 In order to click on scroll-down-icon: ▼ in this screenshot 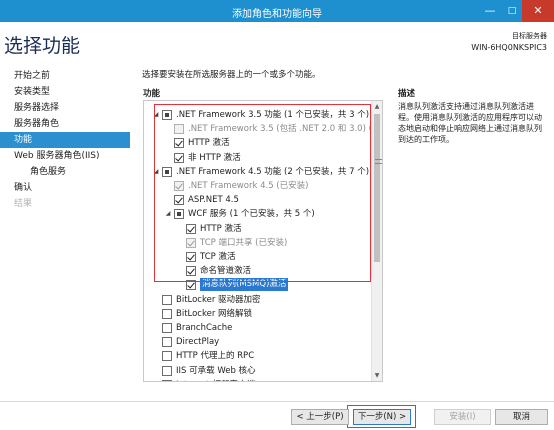, I will do `click(377, 375)`.